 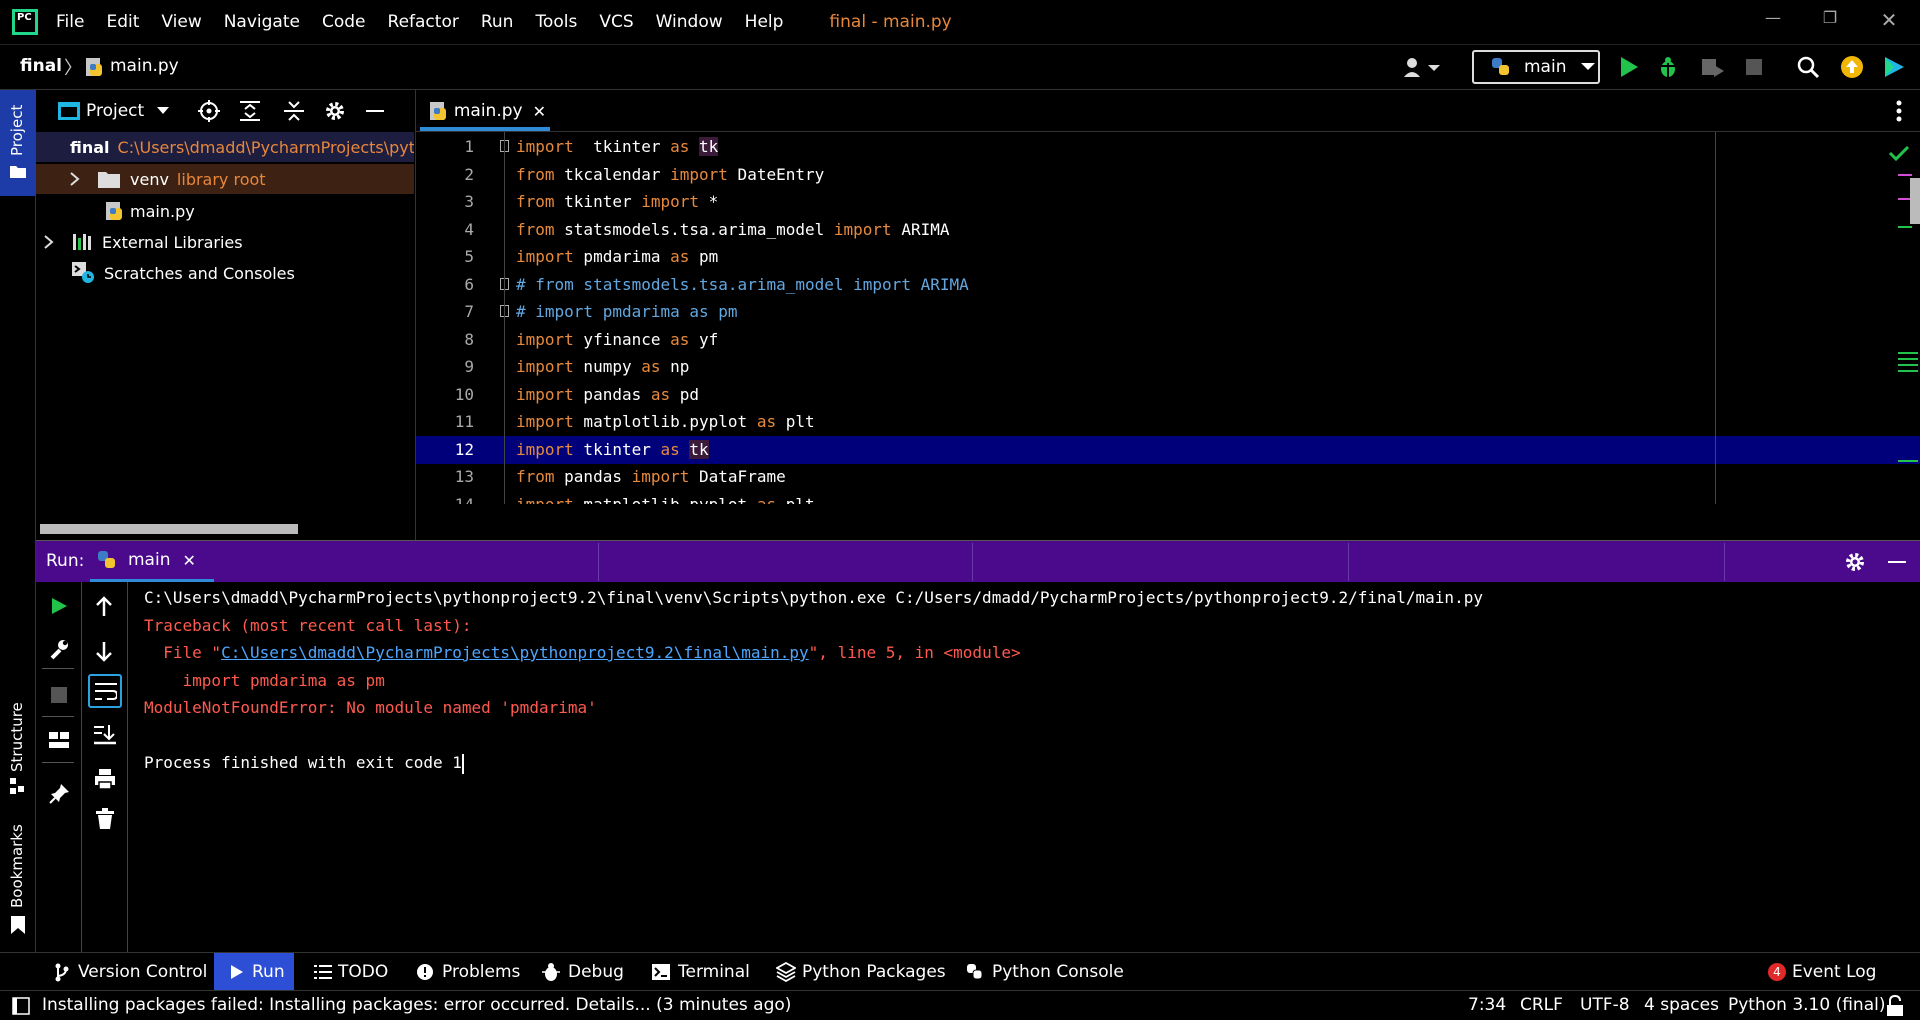 I want to click on trash-icon, so click(x=105, y=819).